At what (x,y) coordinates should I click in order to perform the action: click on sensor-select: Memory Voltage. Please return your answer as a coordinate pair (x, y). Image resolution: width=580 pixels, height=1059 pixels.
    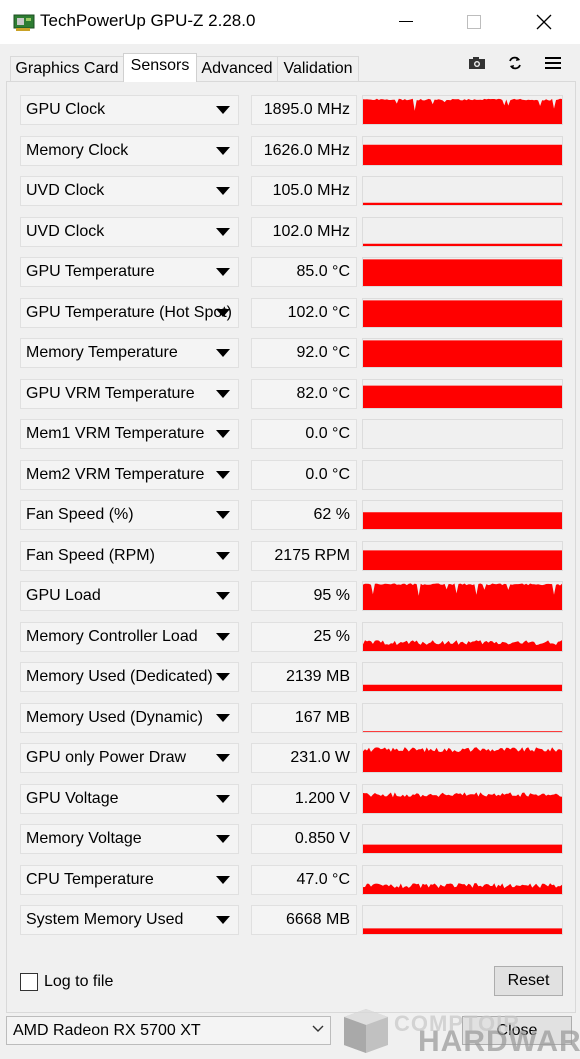
    Looking at the image, I should click on (129, 839).